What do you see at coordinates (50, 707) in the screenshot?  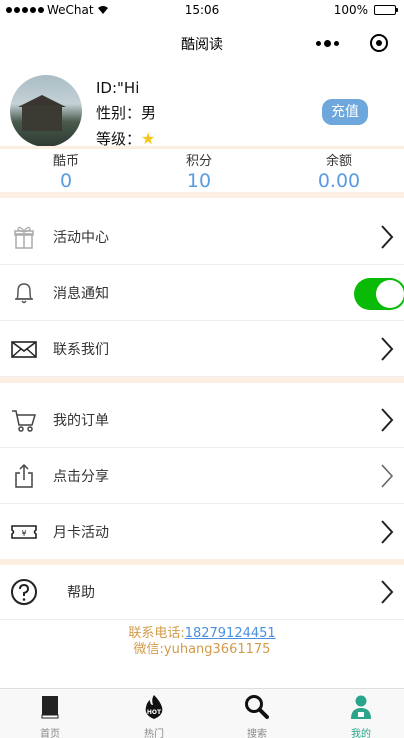 I see `book-icon` at bounding box center [50, 707].